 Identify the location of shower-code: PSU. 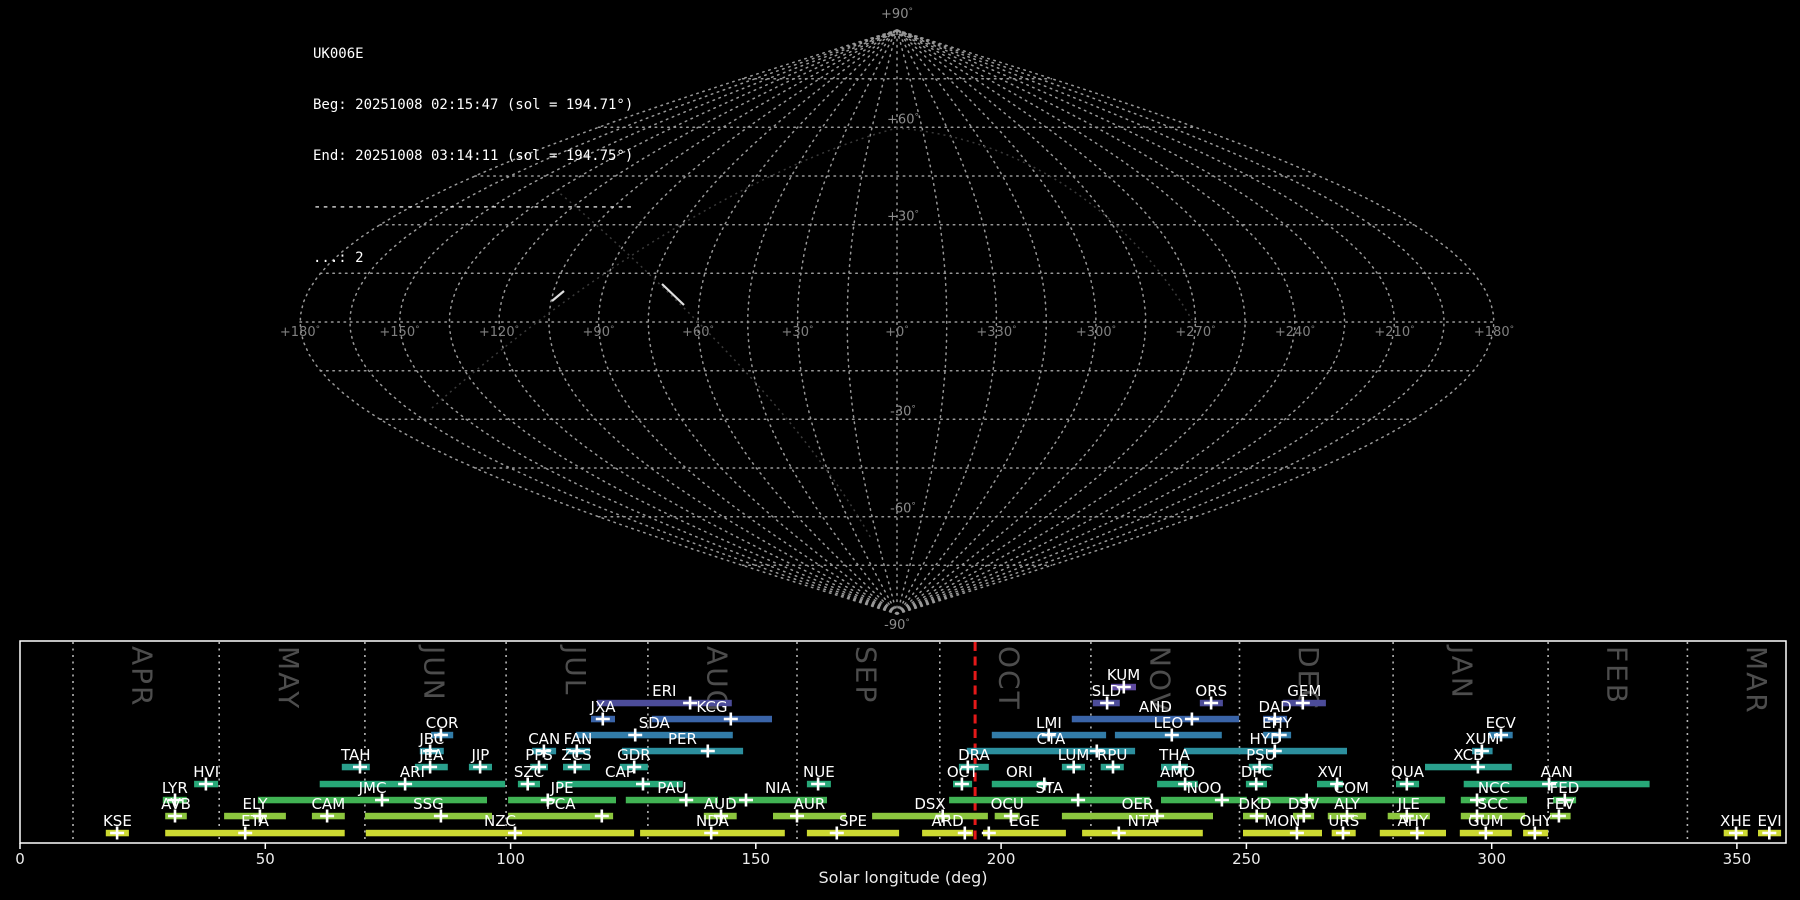
(1261, 755).